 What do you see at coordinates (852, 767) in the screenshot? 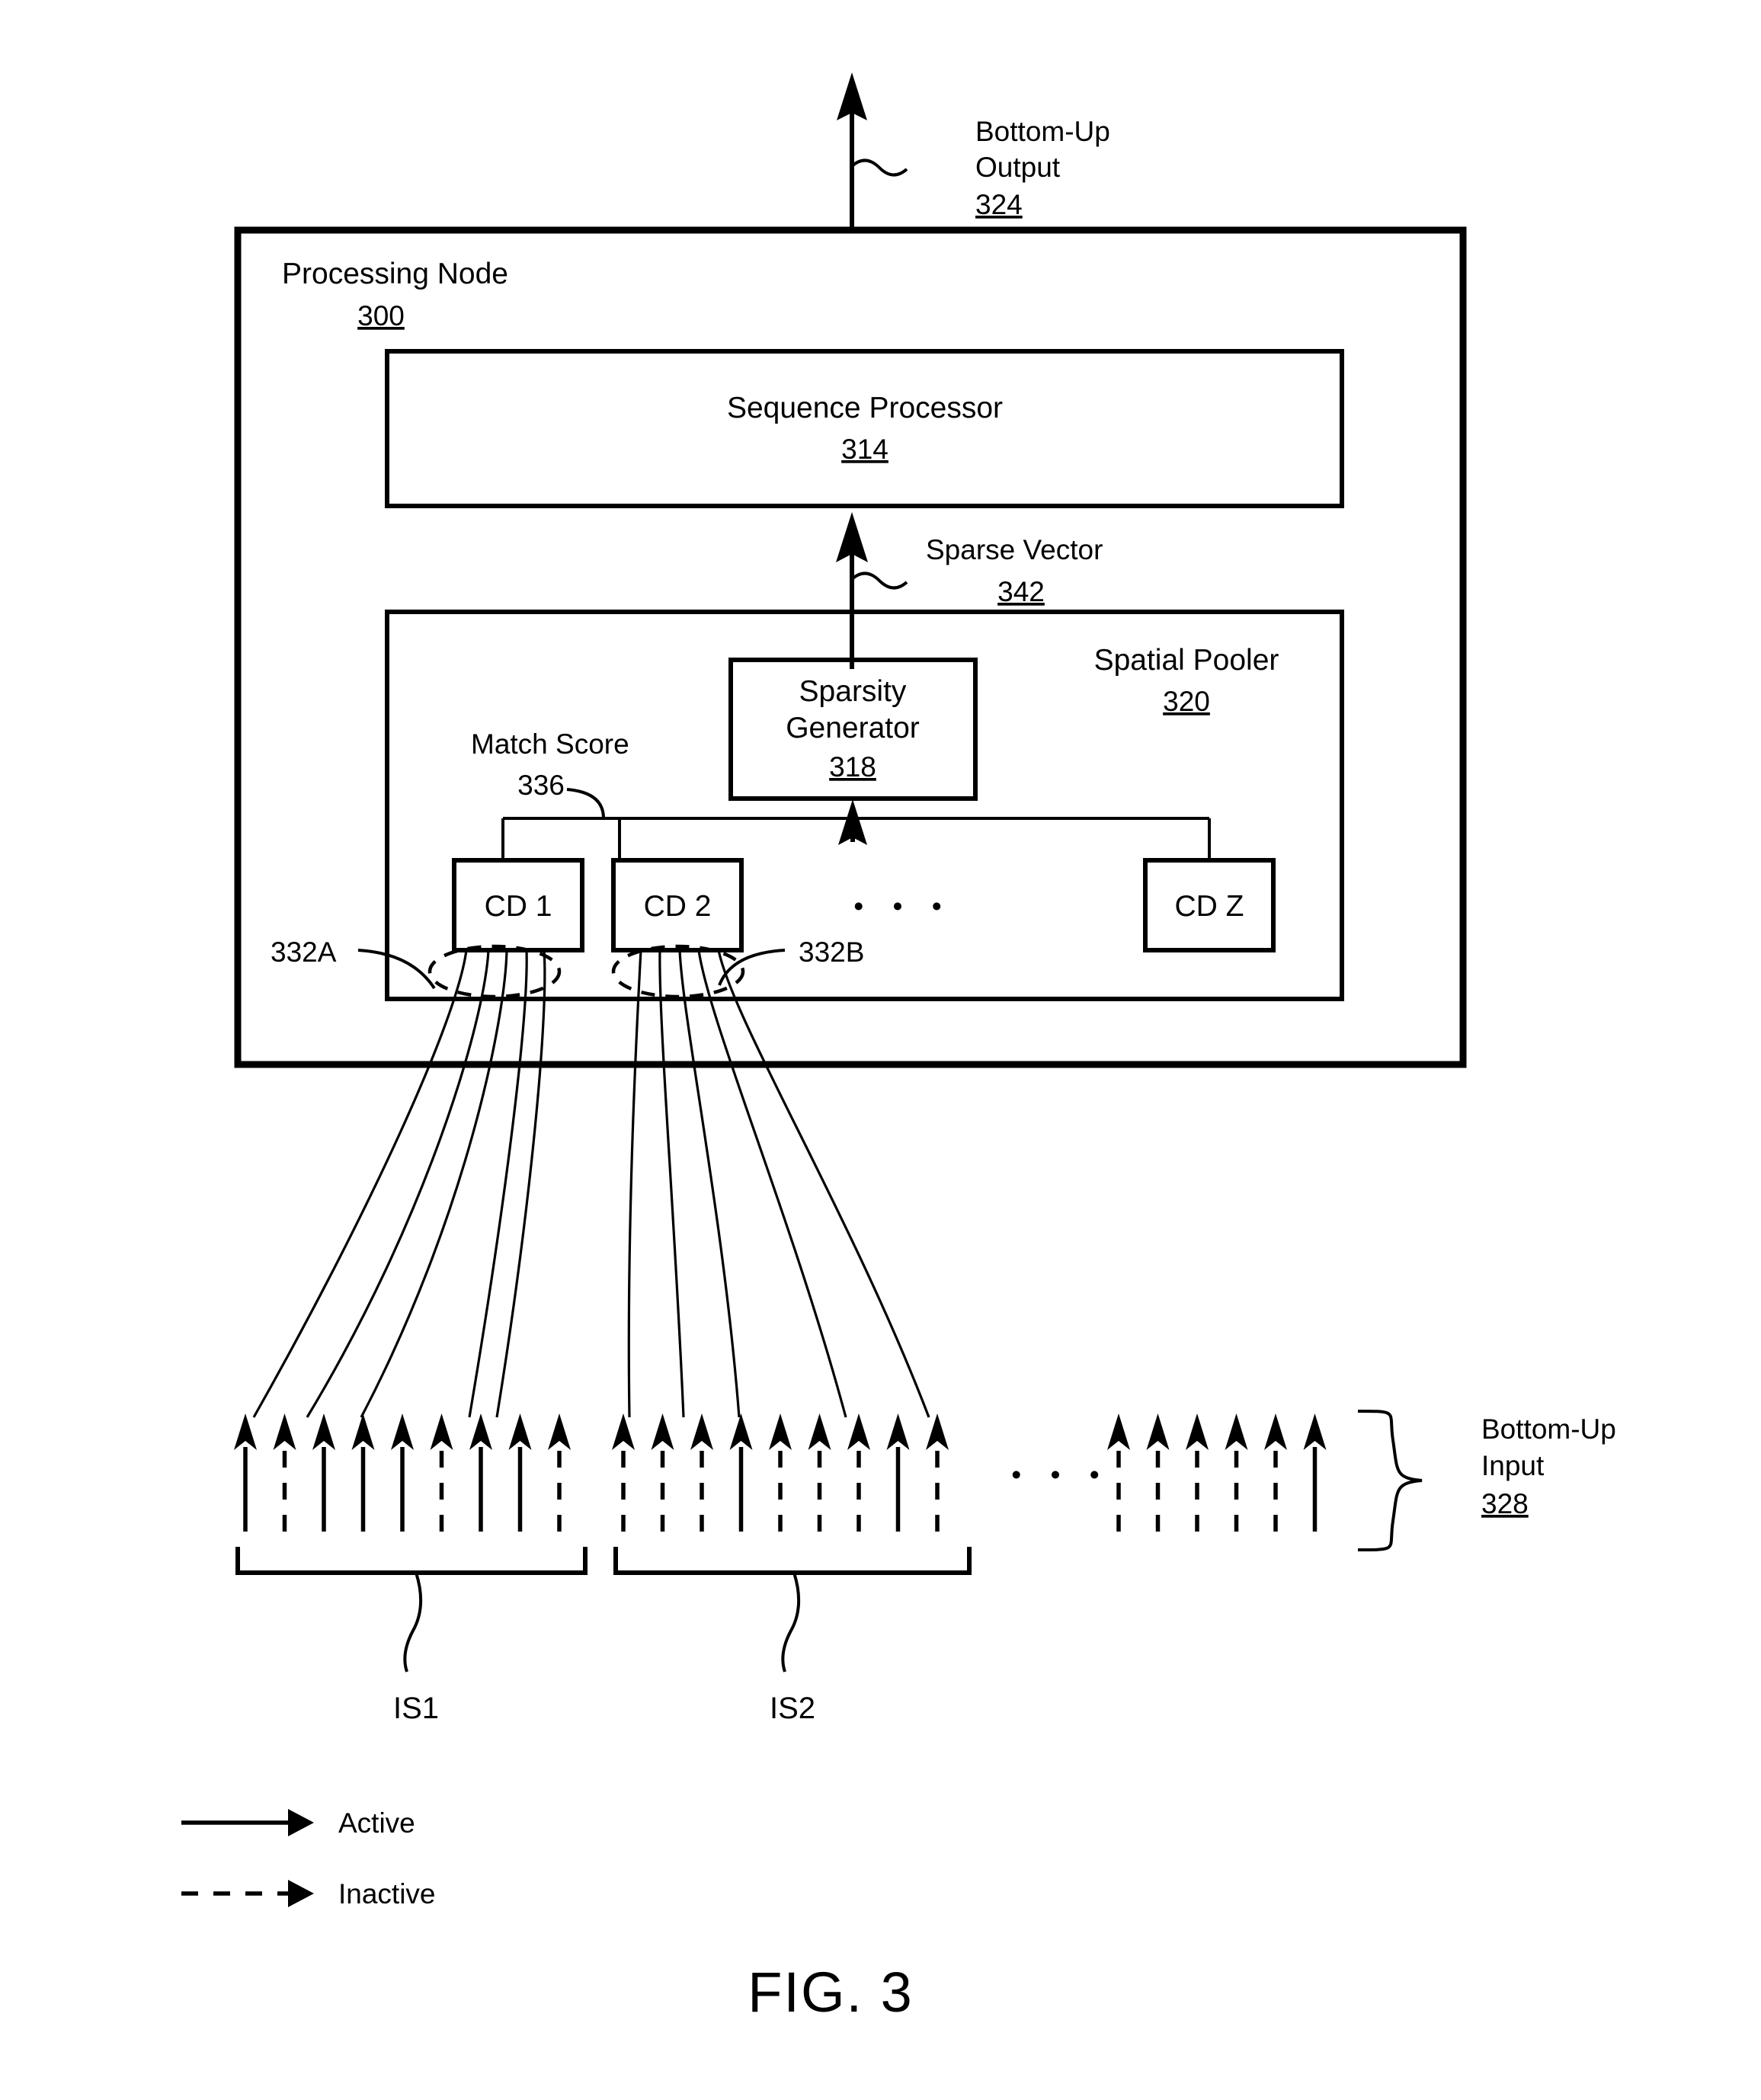
I see `sparsity-generator-ref: 318` at bounding box center [852, 767].